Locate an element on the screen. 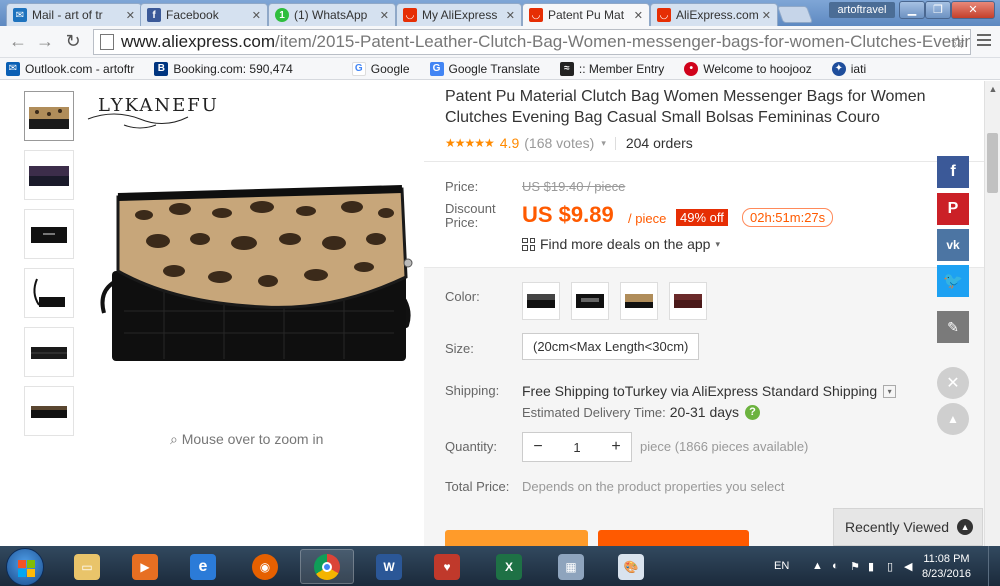 Image resolution: width=1000 pixels, height=586 pixels. taskbar-calculator: ▦ is located at coordinates (571, 566).